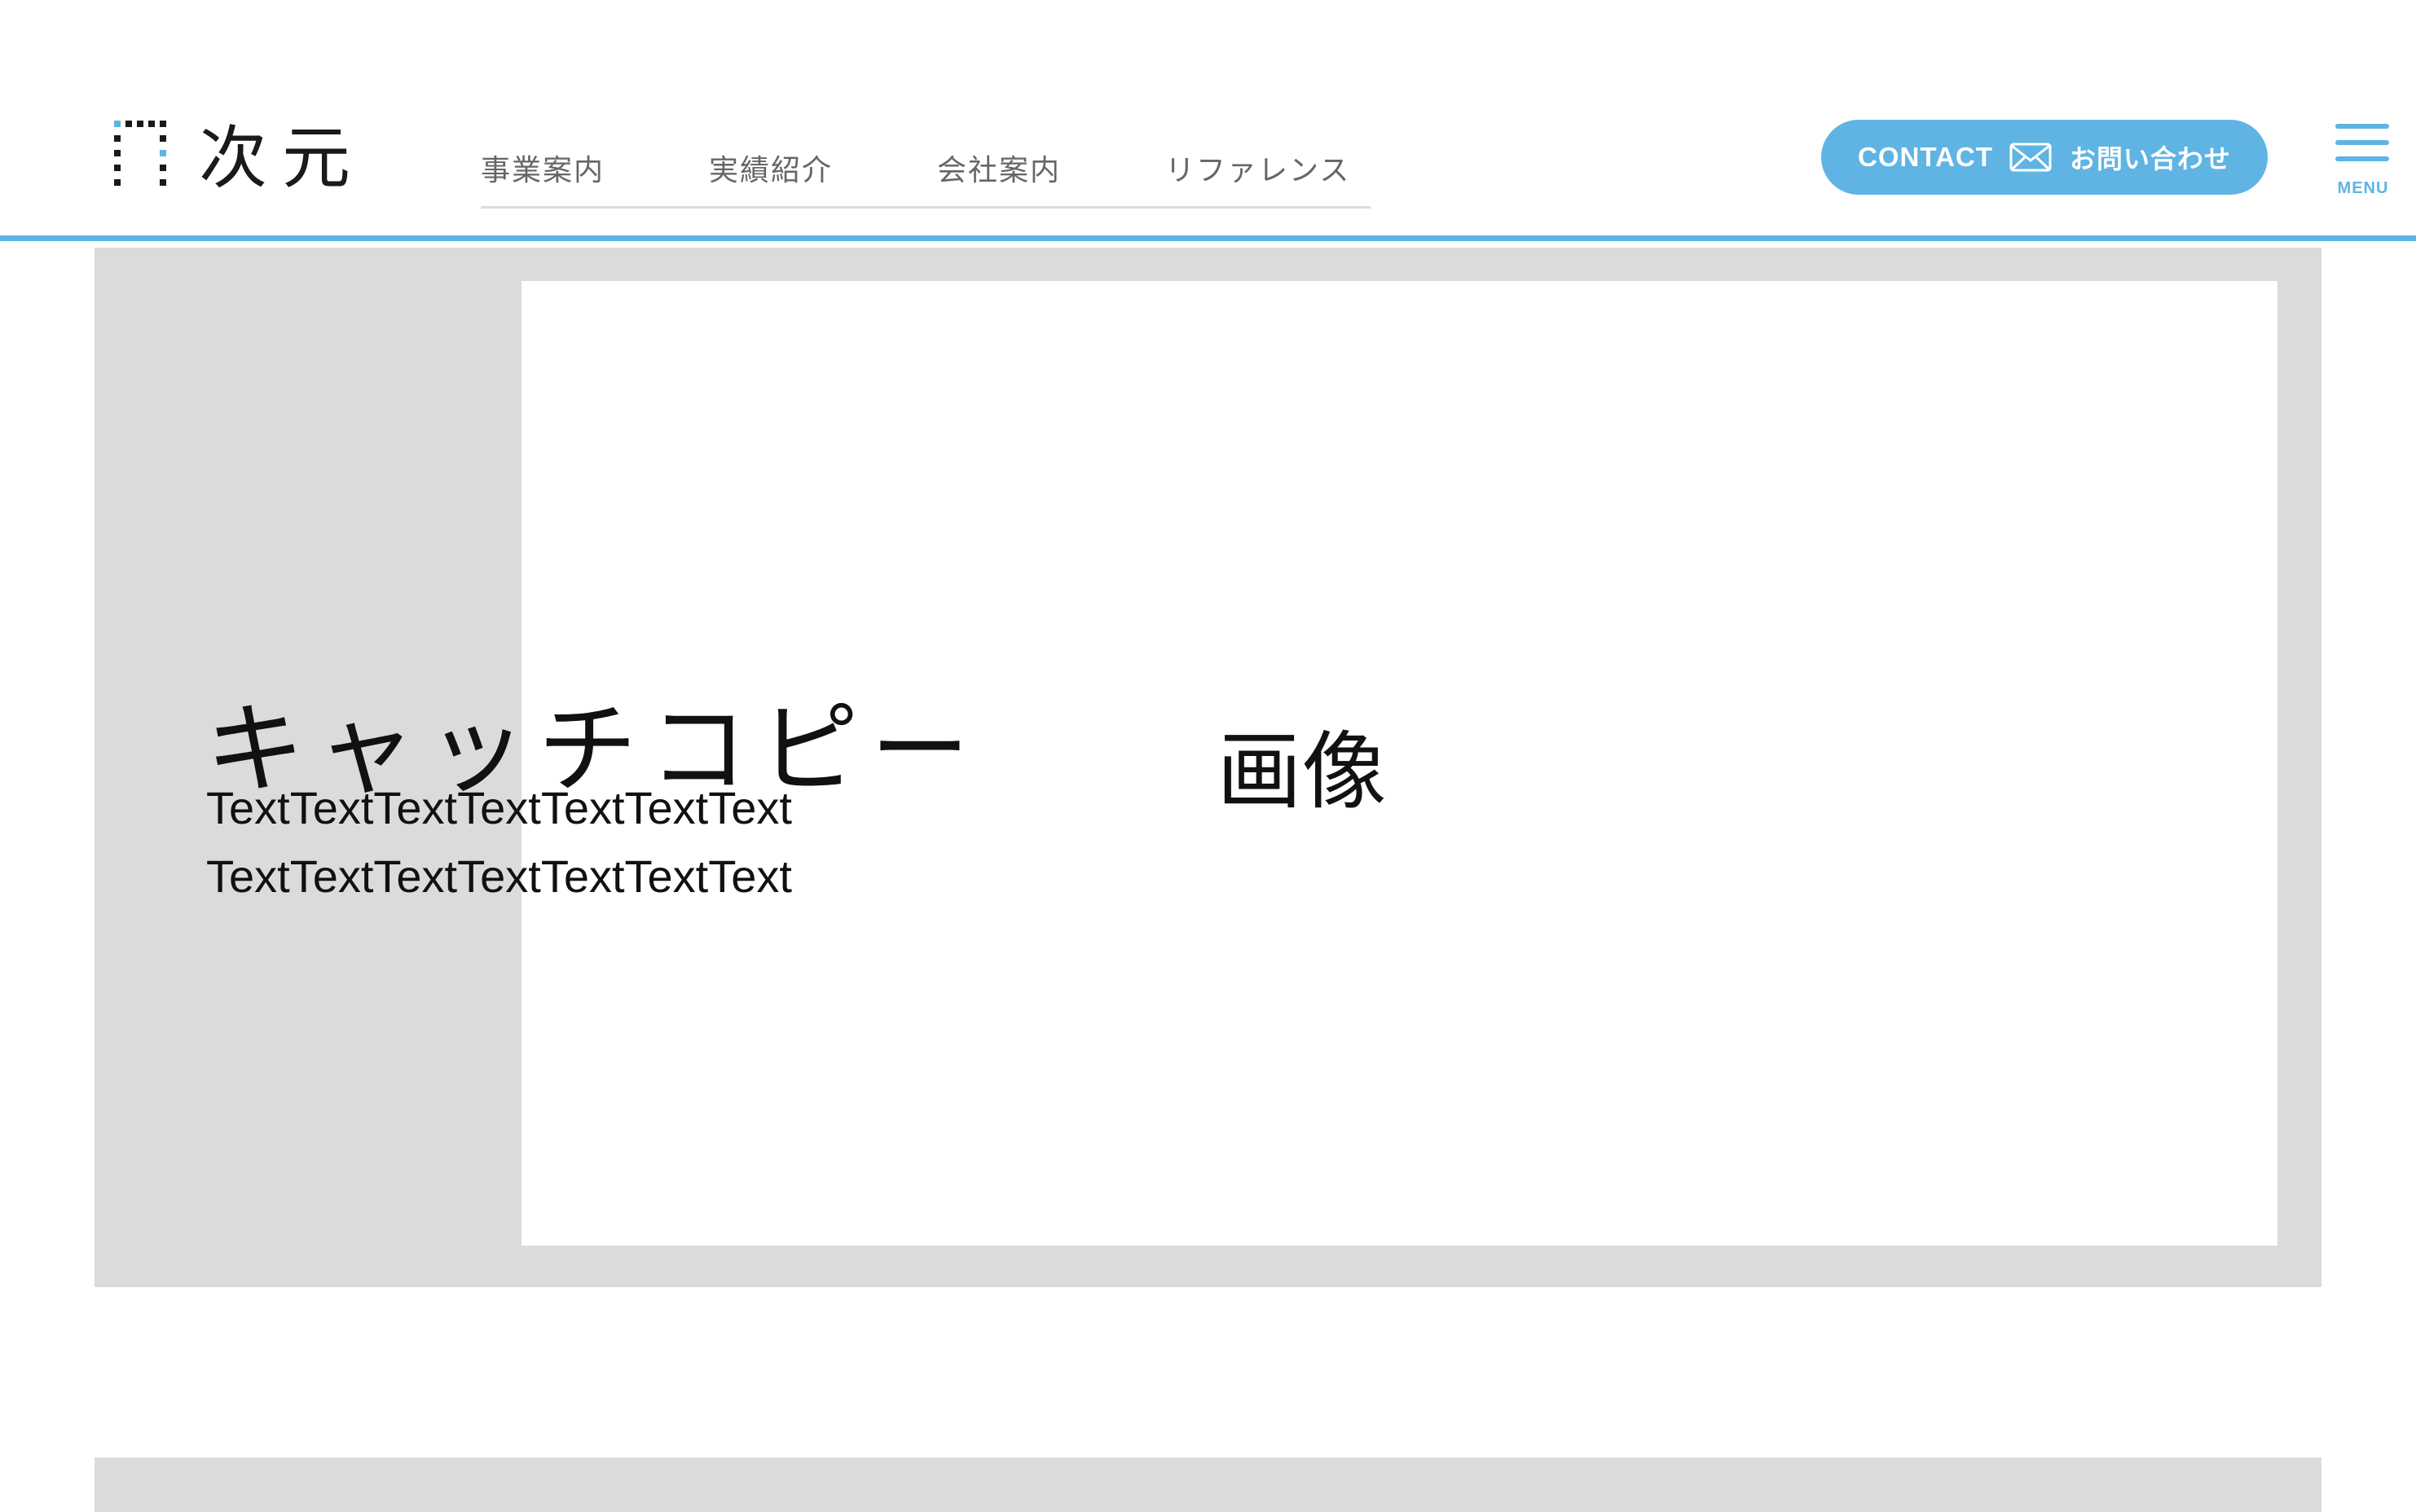 The image size is (2416, 1512). What do you see at coordinates (143, 158) in the screenshot?
I see `logo-mark-icon` at bounding box center [143, 158].